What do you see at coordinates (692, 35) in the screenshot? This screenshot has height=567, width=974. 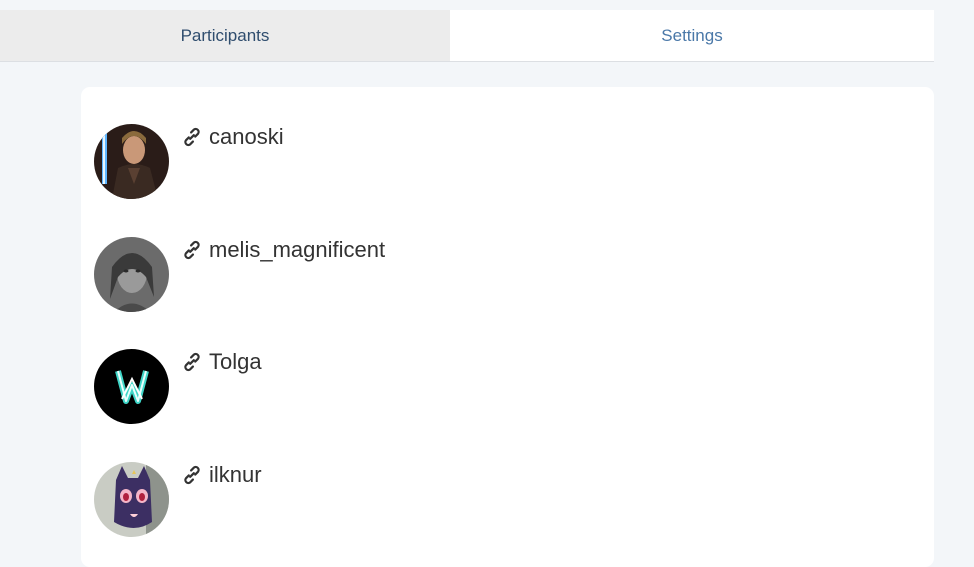 I see `tab-settings: Settings` at bounding box center [692, 35].